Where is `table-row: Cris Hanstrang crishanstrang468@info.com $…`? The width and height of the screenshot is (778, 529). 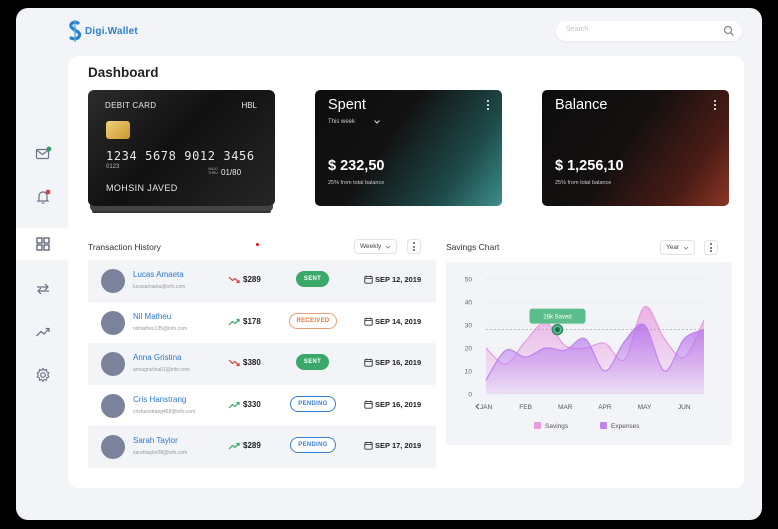 table-row: Cris Hanstrang crishanstrang468@info.com $… is located at coordinates (262, 406).